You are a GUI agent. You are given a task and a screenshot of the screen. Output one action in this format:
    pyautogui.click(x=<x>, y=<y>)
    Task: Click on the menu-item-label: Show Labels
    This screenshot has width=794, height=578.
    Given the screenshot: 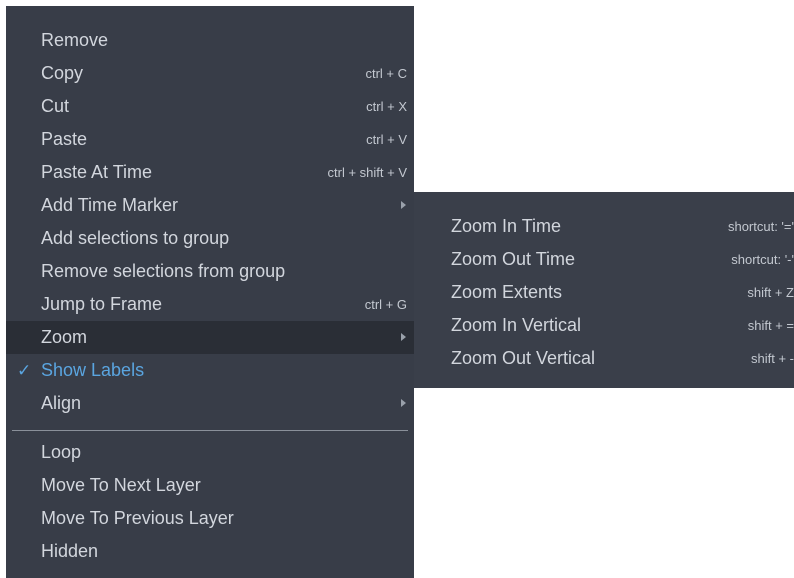 What is the action you would take?
    pyautogui.click(x=93, y=370)
    